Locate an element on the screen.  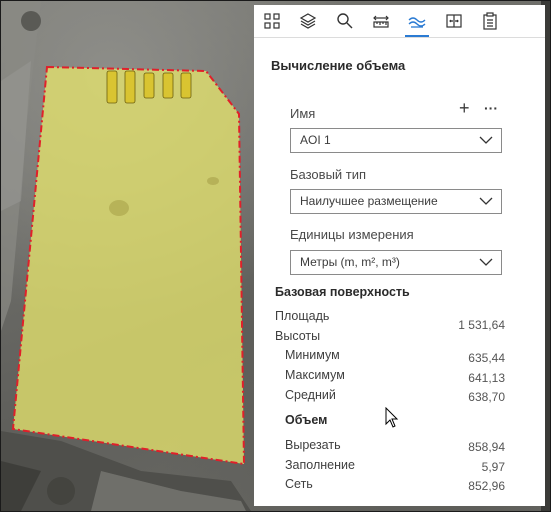
volume-title: Объем is located at coordinates (306, 420).